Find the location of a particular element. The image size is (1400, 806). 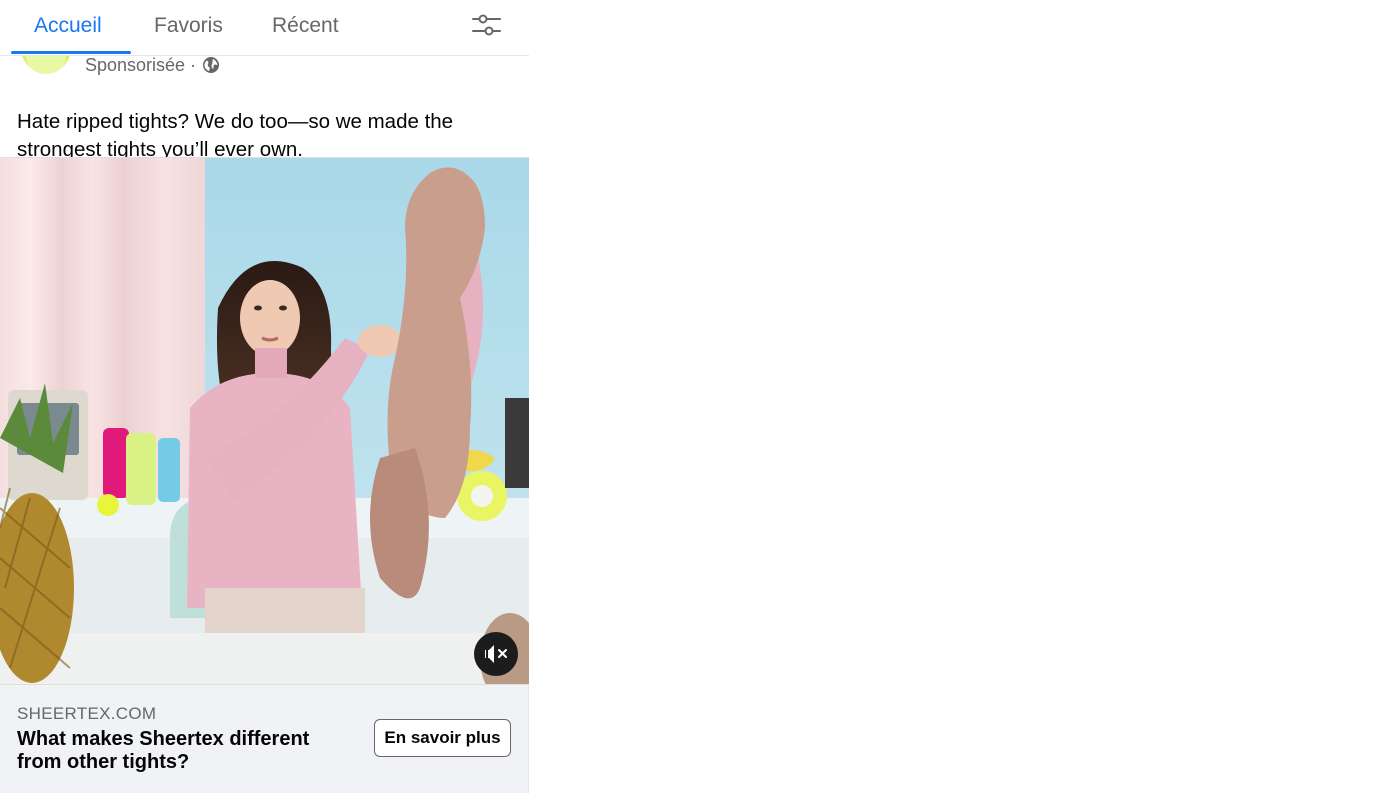

mute-button is located at coordinates (496, 654).